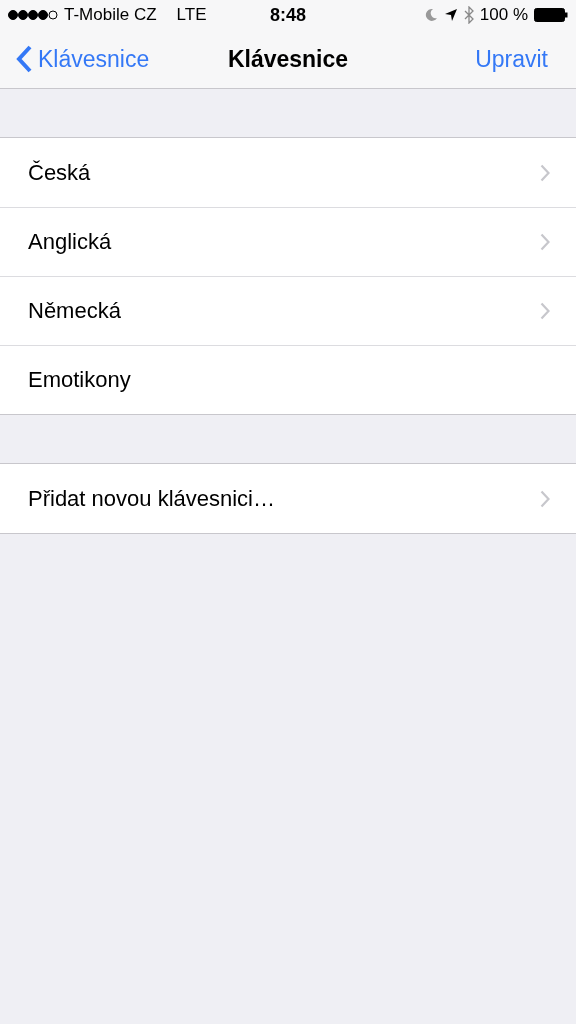  Describe the element at coordinates (191, 15) in the screenshot. I see `network-type: LTE` at that location.